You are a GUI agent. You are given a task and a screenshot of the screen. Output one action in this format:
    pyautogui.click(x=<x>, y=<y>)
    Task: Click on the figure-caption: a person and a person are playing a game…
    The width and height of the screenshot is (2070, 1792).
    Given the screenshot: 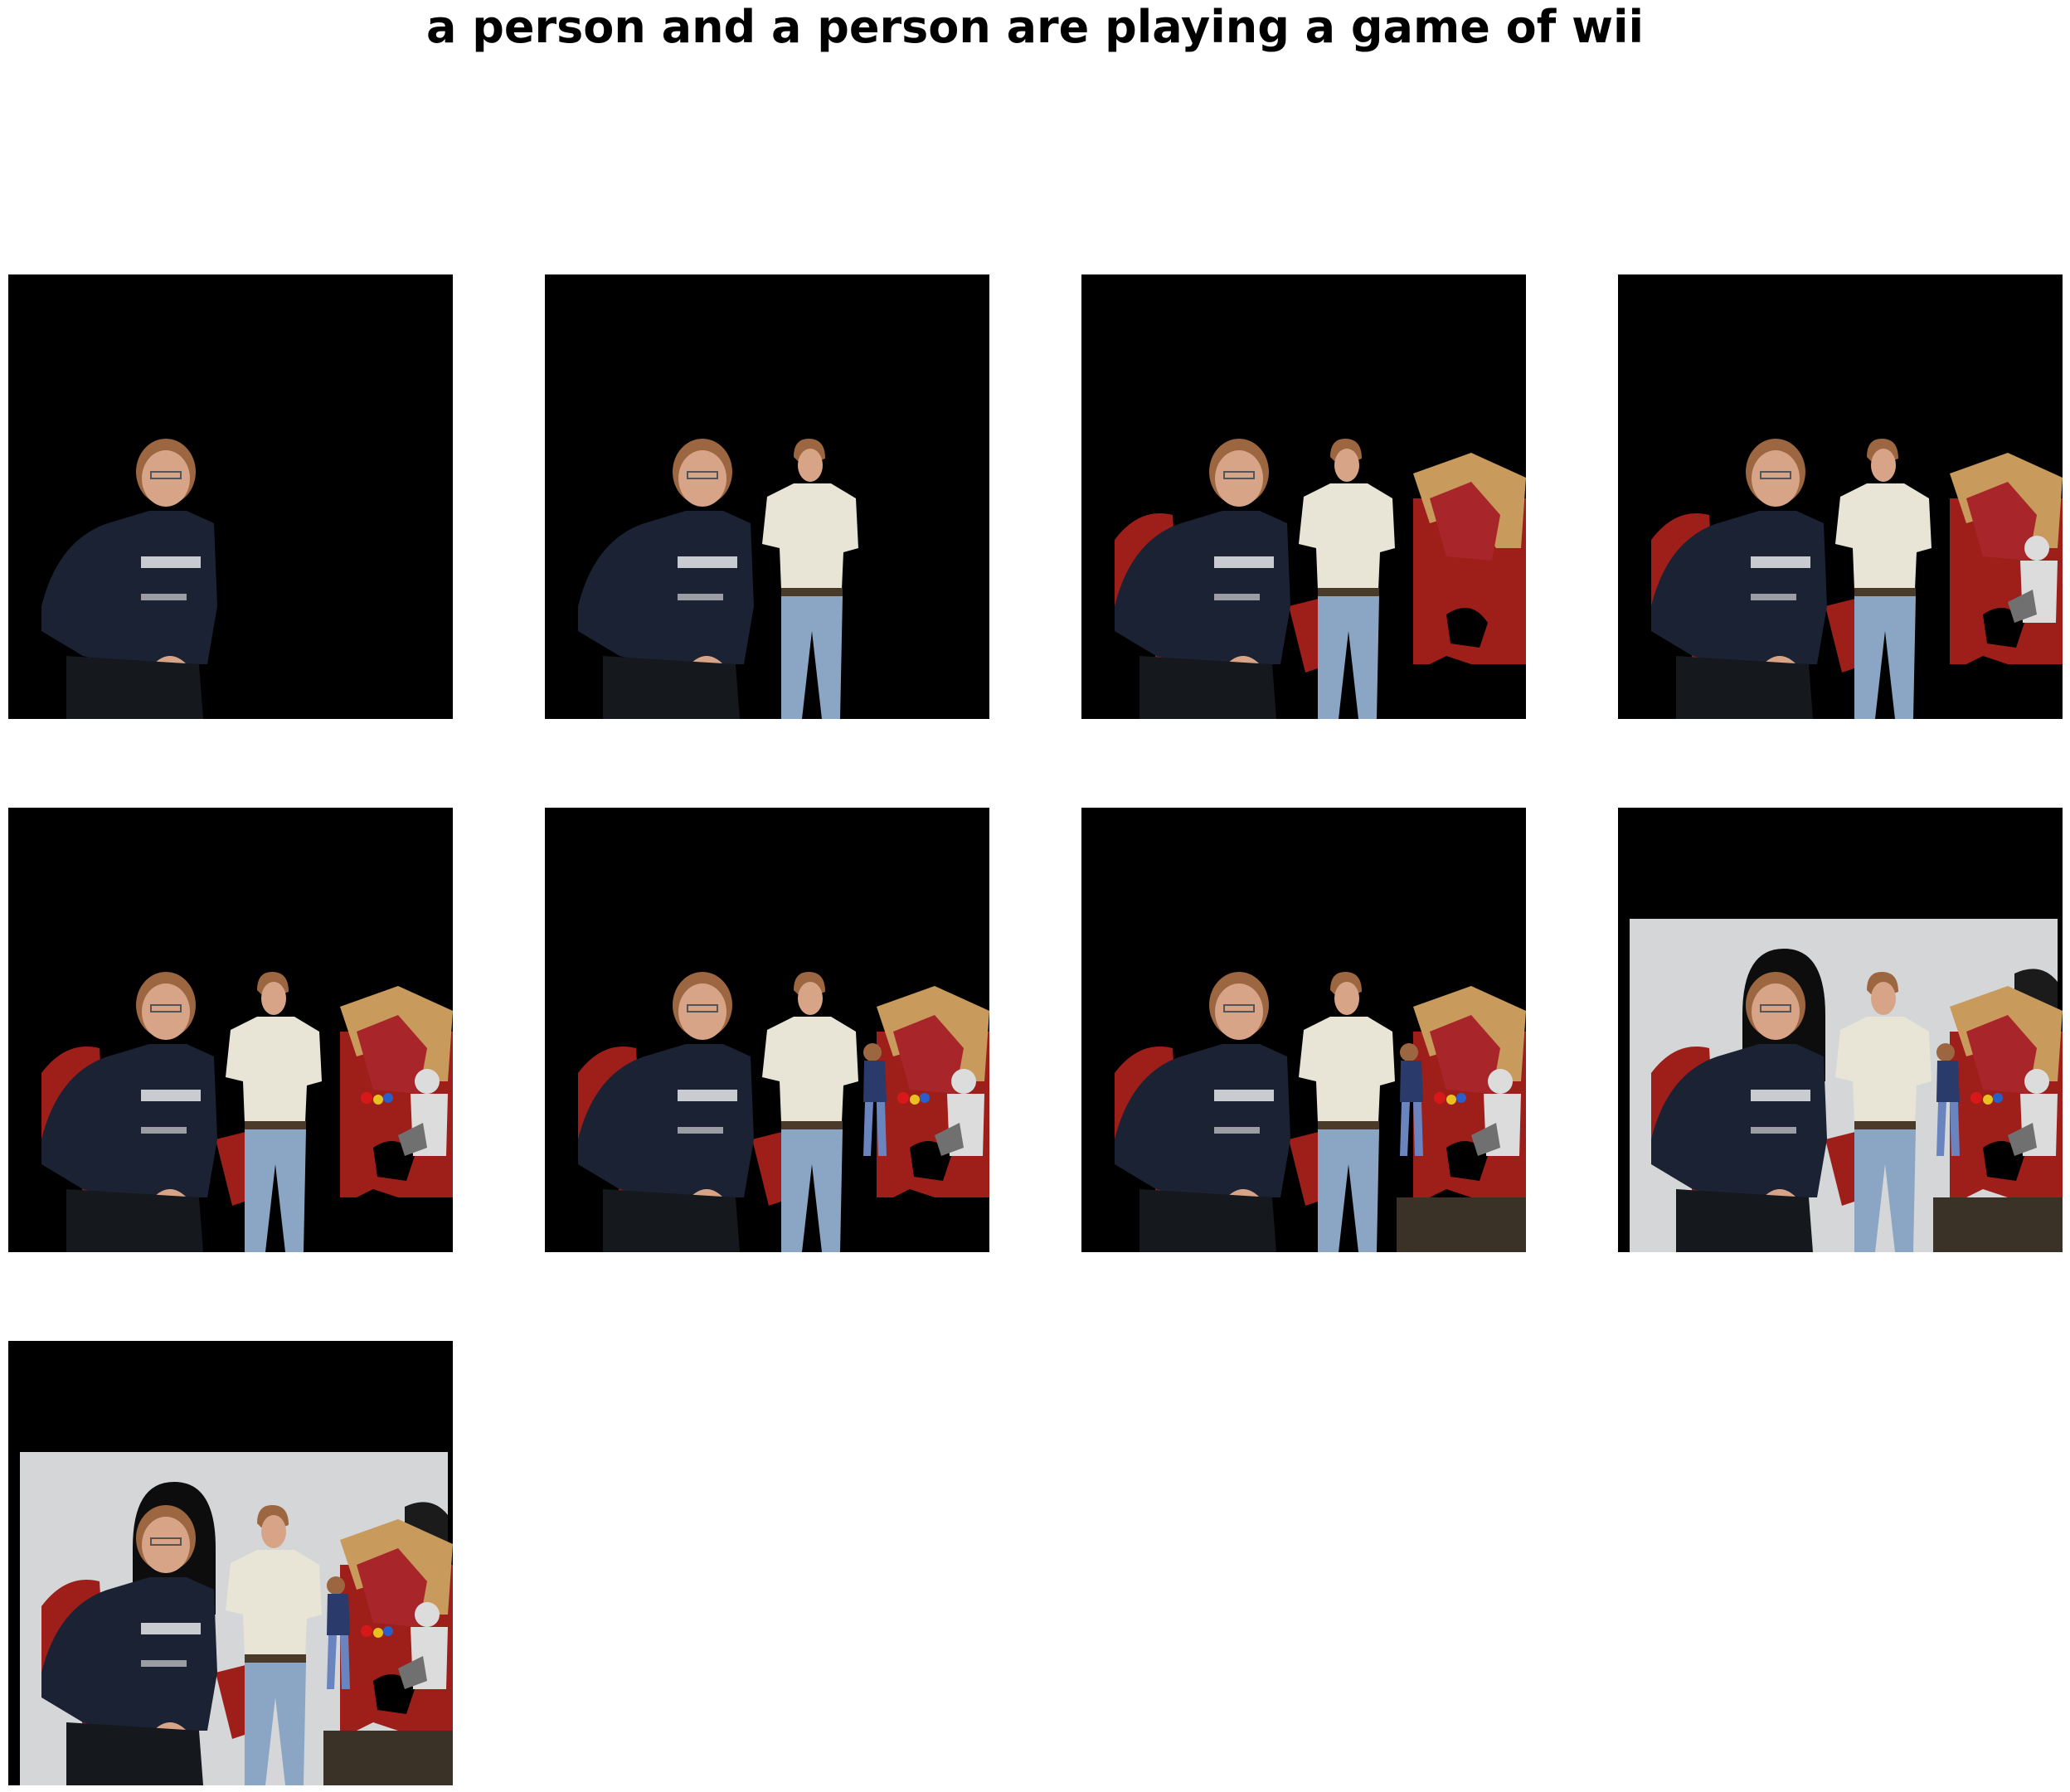 What is the action you would take?
    pyautogui.click(x=1035, y=27)
    